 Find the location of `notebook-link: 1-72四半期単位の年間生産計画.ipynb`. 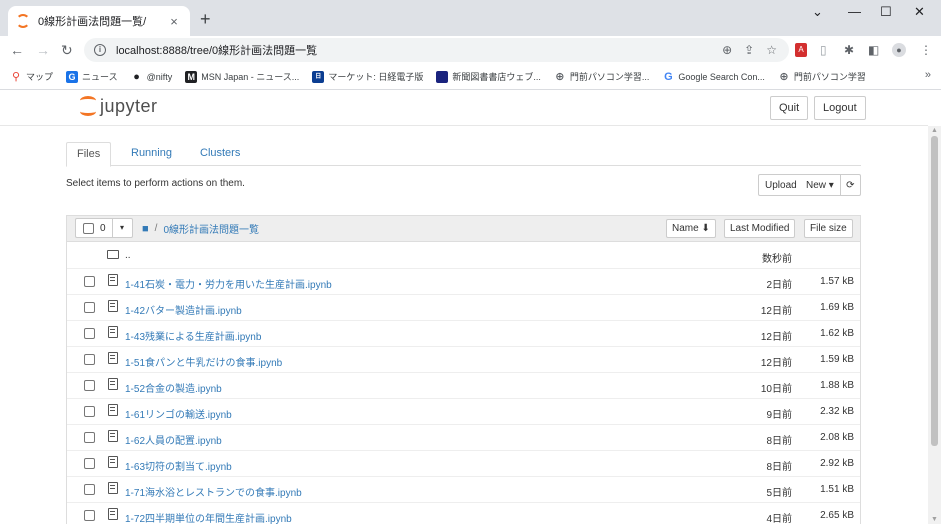

notebook-link: 1-72四半期単位の年間生産計画.ipynb is located at coordinates (208, 517).